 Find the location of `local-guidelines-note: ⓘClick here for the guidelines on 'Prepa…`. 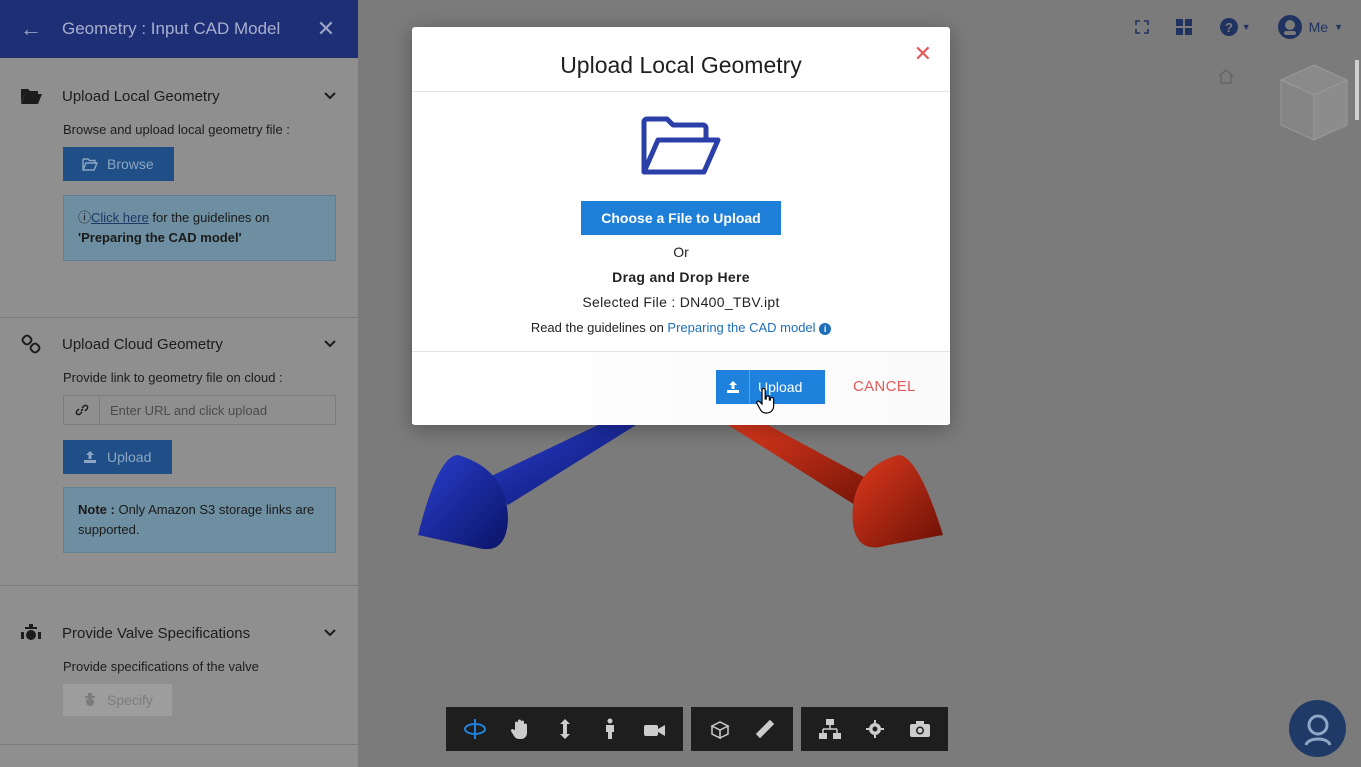

local-guidelines-note: ⓘClick here for the guidelines on 'Prepa… is located at coordinates (199, 228).